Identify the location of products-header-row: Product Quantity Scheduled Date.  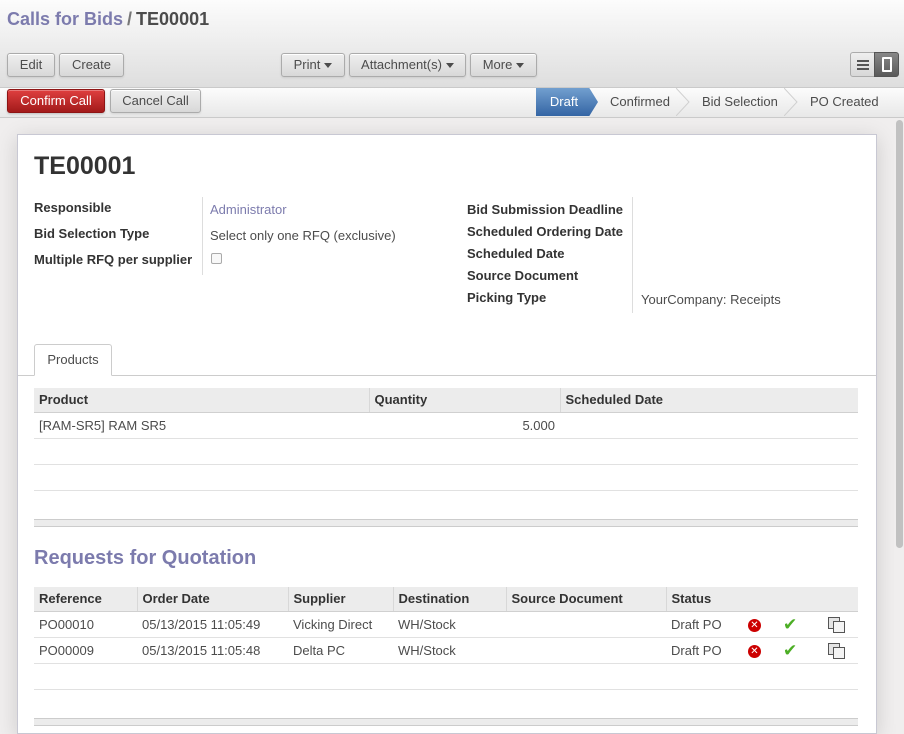
(446, 400).